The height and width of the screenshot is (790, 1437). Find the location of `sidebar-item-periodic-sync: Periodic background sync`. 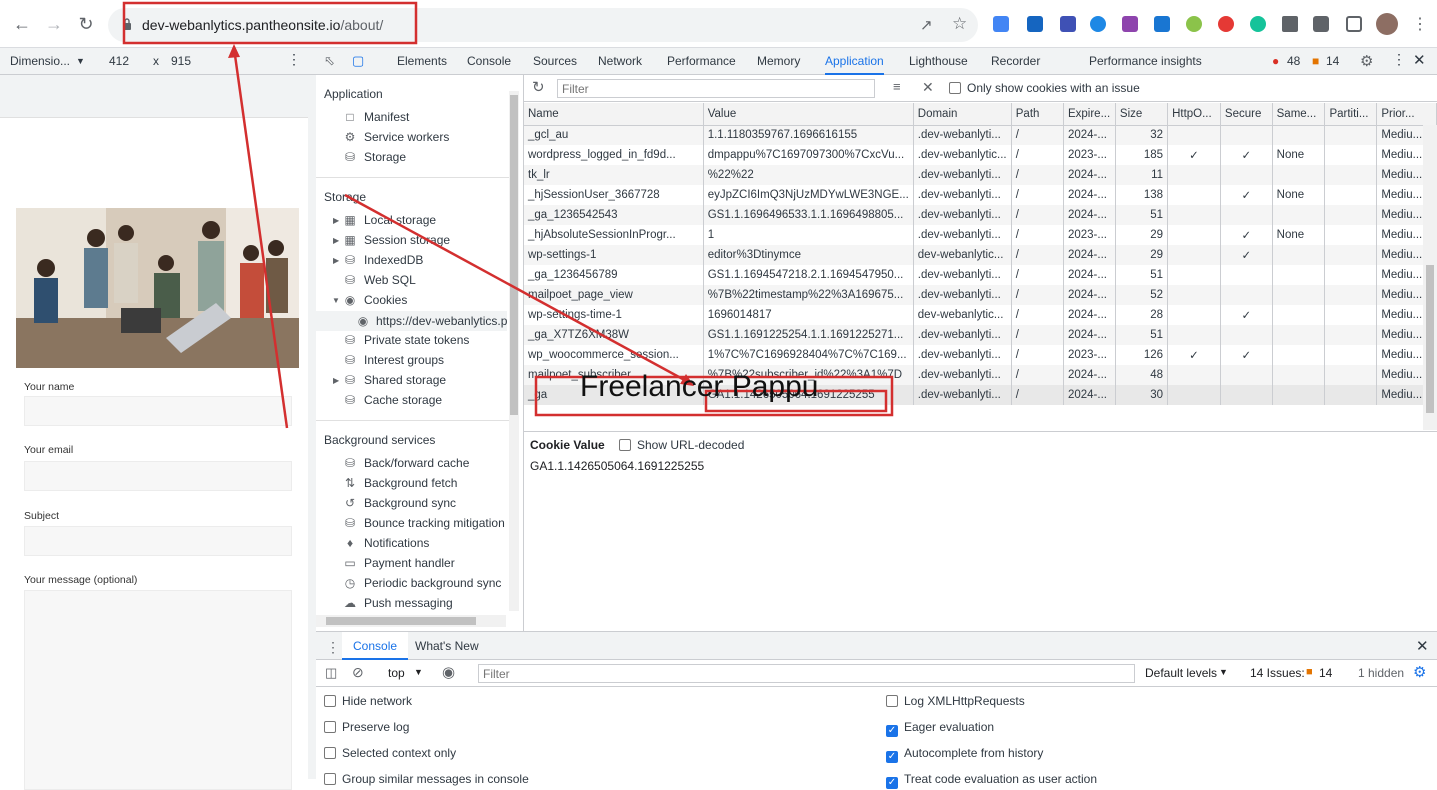

sidebar-item-periodic-sync: Periodic background sync is located at coordinates (432, 583).